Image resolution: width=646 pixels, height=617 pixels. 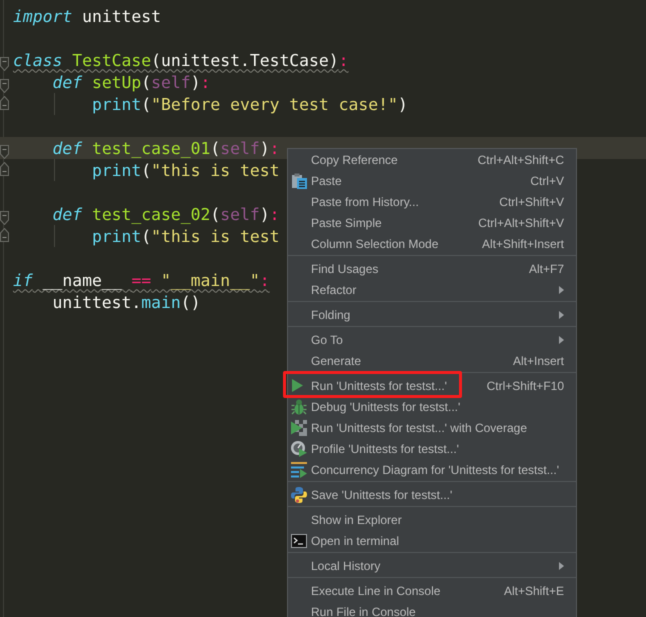 I want to click on menu-item: Profile 'Unittests for testst...', so click(x=432, y=448).